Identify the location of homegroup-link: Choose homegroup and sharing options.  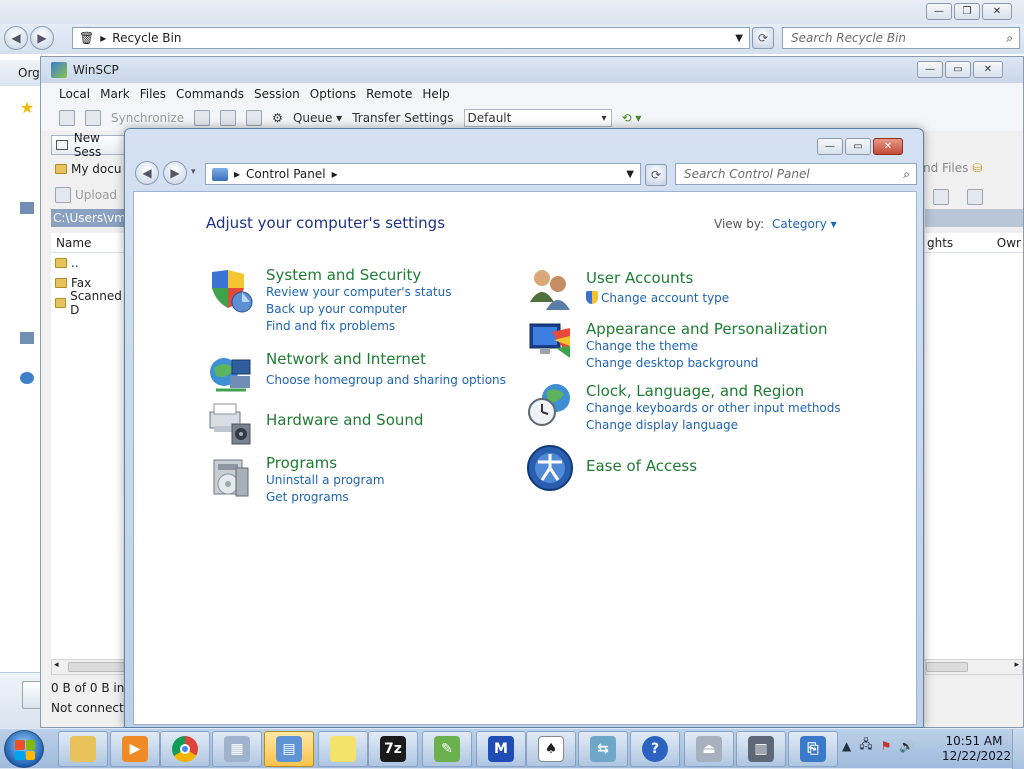
(386, 380).